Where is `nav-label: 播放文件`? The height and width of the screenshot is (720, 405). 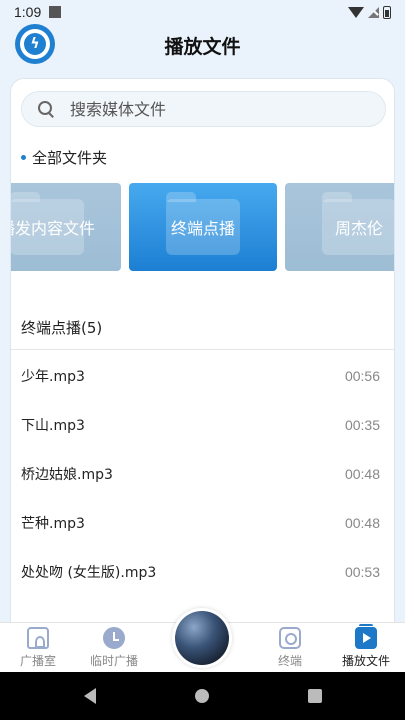 nav-label: 播放文件 is located at coordinates (365, 661).